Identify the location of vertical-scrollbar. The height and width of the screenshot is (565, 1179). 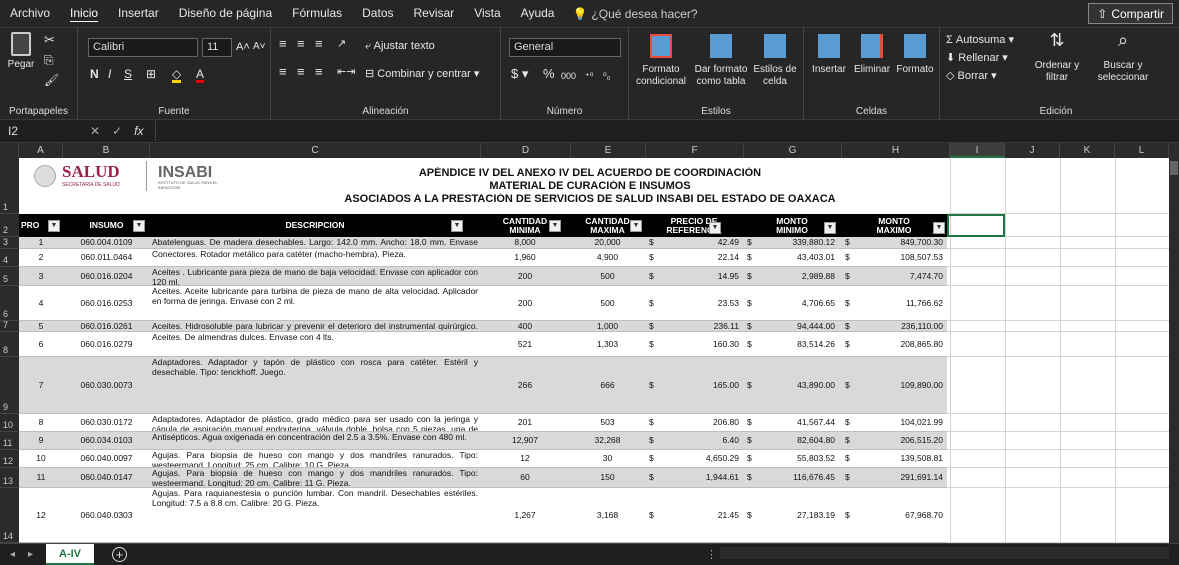
(1174, 343).